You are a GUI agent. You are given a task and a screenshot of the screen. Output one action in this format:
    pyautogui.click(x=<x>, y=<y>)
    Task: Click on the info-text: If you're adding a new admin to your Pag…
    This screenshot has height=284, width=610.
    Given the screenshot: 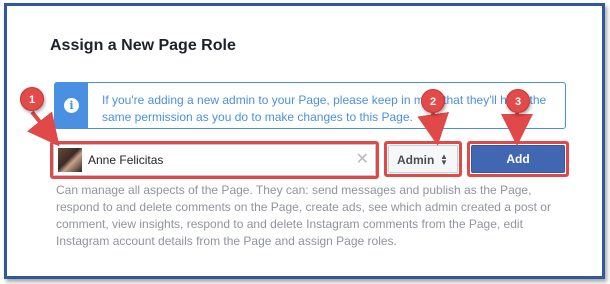 What is the action you would take?
    pyautogui.click(x=324, y=108)
    